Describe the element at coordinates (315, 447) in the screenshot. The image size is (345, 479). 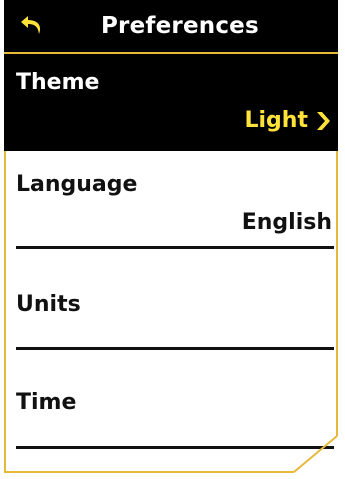
I see `frame-corner-accent` at that location.